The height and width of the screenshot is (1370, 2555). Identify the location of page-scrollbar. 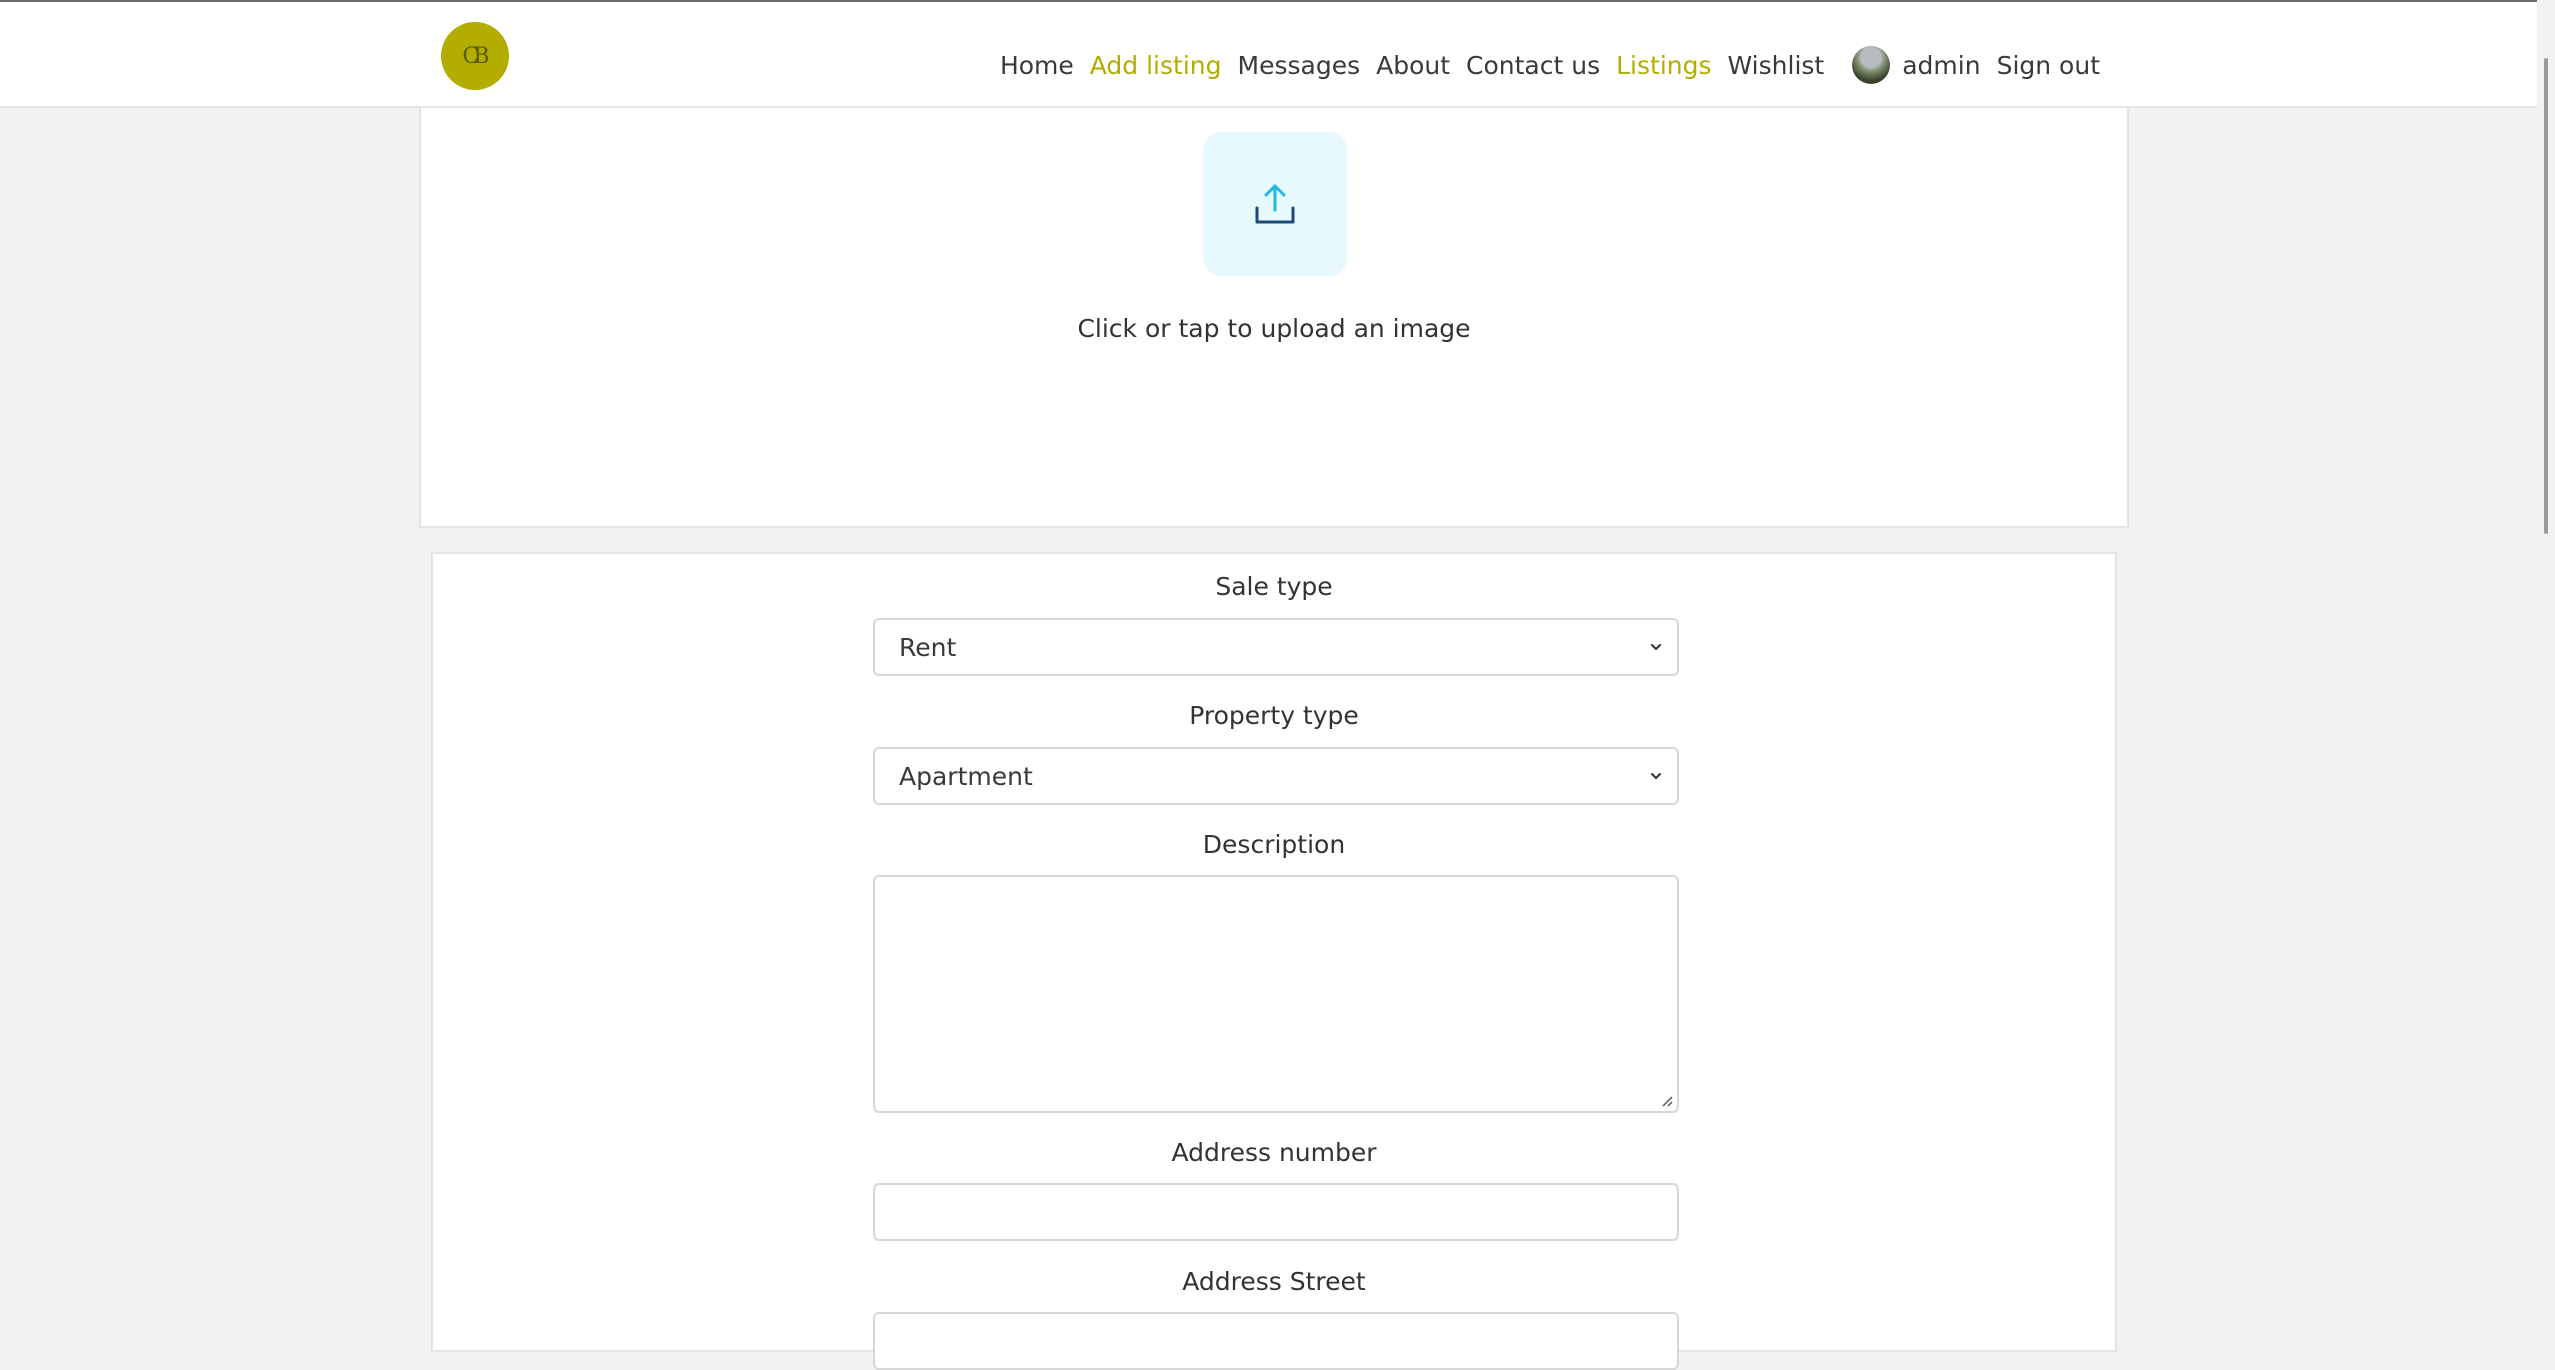
(2546, 673).